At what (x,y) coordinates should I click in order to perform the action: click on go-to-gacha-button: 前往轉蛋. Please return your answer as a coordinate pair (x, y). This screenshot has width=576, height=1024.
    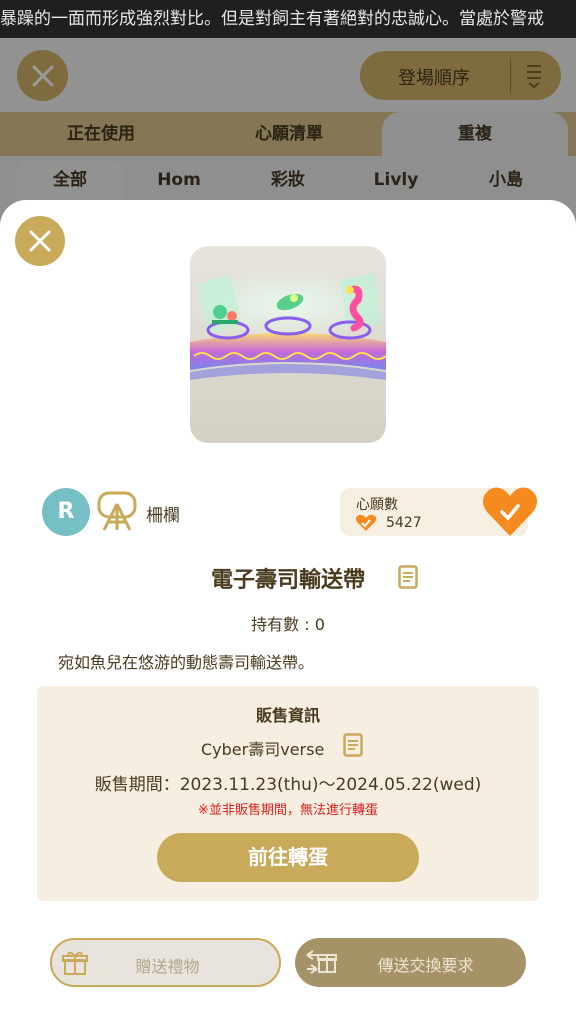
    Looking at the image, I should click on (288, 857).